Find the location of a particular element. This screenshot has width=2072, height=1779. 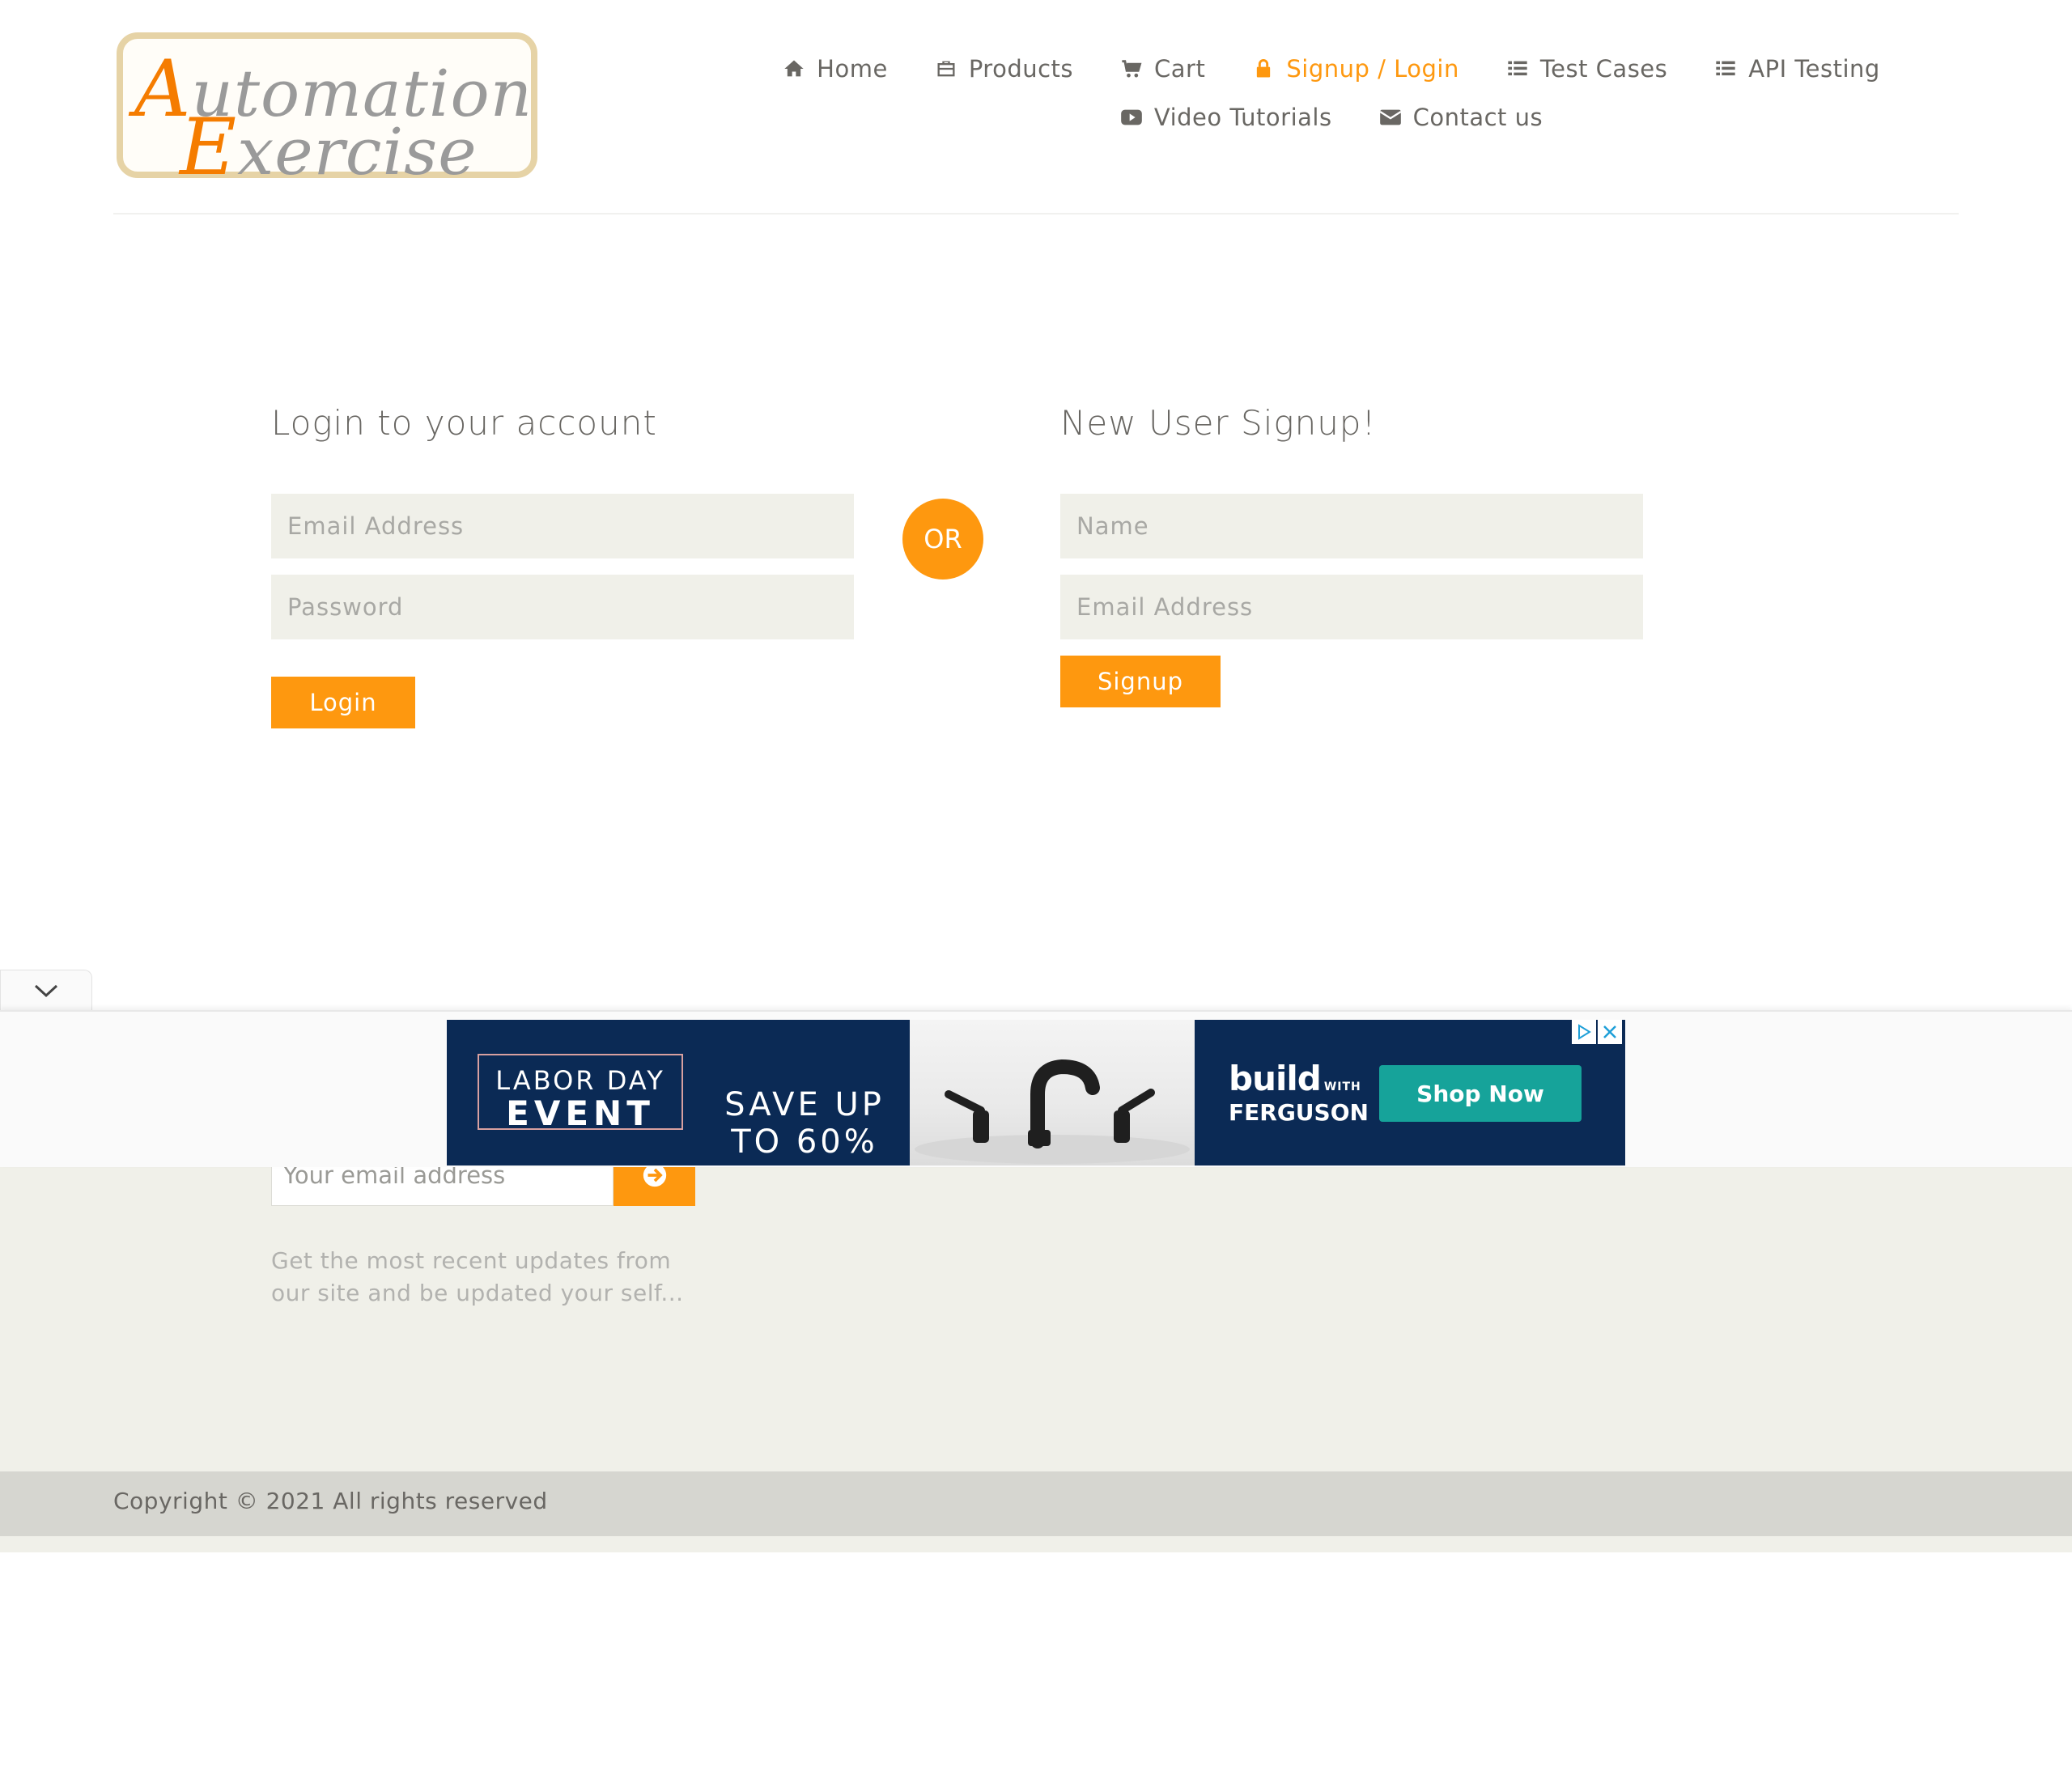

nav-contact-us-label: Contact us is located at coordinates (1477, 117).